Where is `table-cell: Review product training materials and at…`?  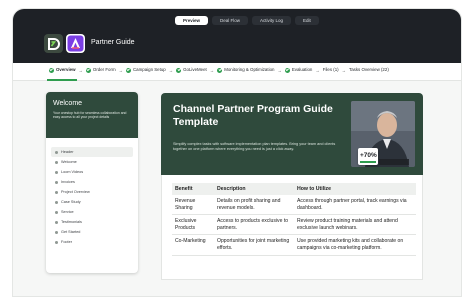 table-cell: Review product training materials and at… is located at coordinates (355, 225).